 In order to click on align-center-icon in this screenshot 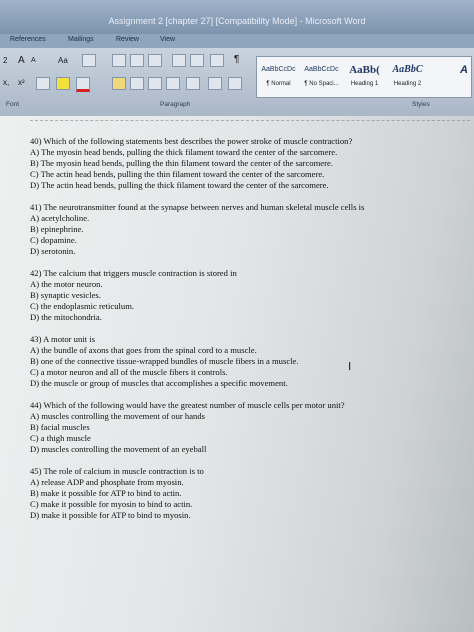, I will do `click(137, 83)`.